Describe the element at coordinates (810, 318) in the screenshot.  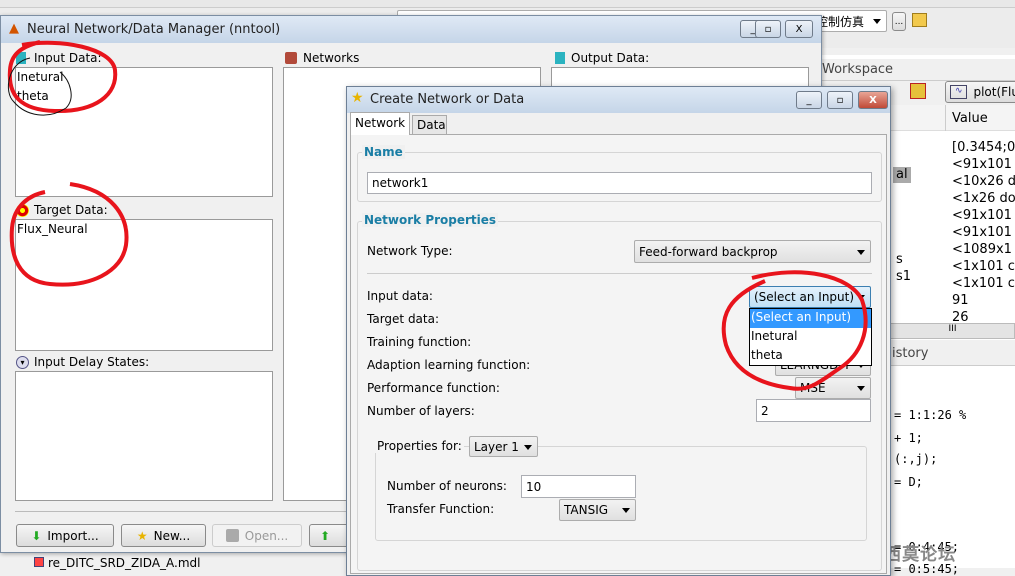
I see `dropdown-option: (Select an Input)` at that location.